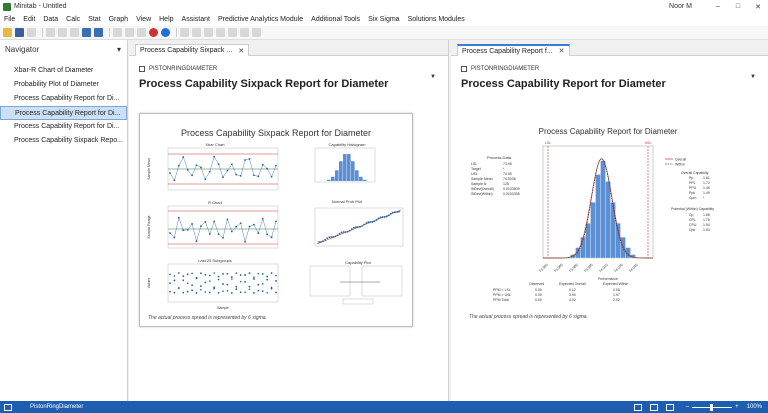 This screenshot has height=413, width=768. What do you see at coordinates (693, 188) in the screenshot?
I see `oc-label: PPU` at bounding box center [693, 188].